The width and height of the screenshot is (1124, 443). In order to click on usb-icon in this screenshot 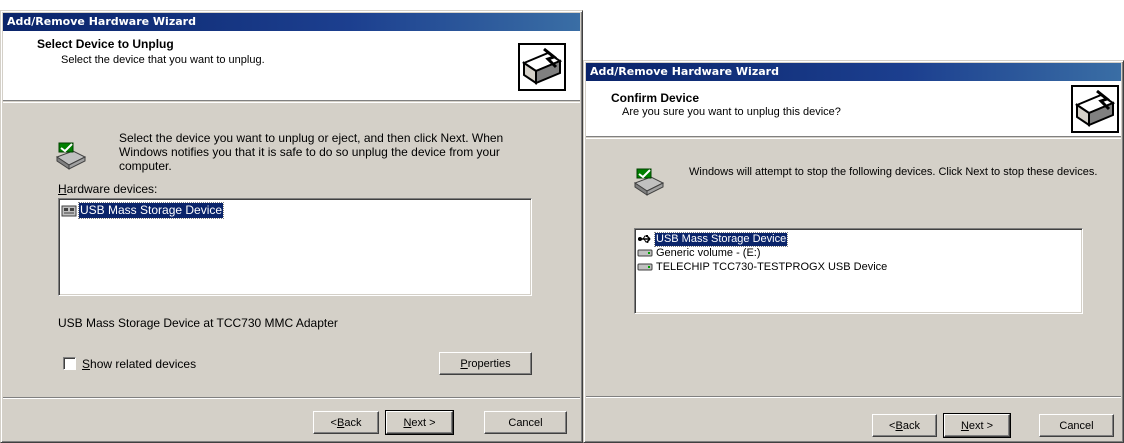, I will do `click(644, 239)`.